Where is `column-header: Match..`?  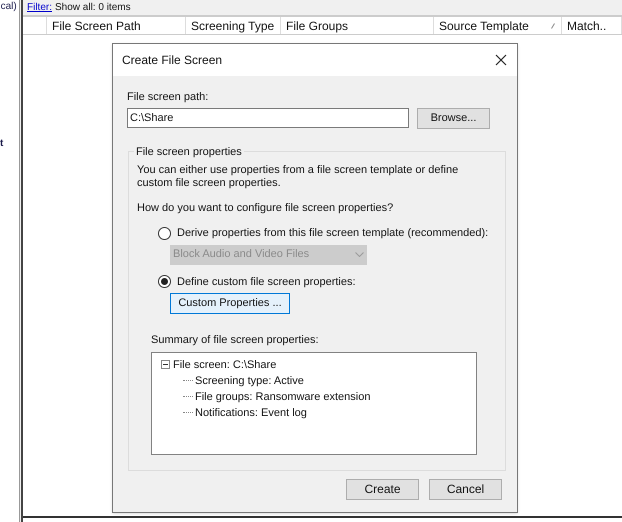 column-header: Match.. is located at coordinates (592, 25).